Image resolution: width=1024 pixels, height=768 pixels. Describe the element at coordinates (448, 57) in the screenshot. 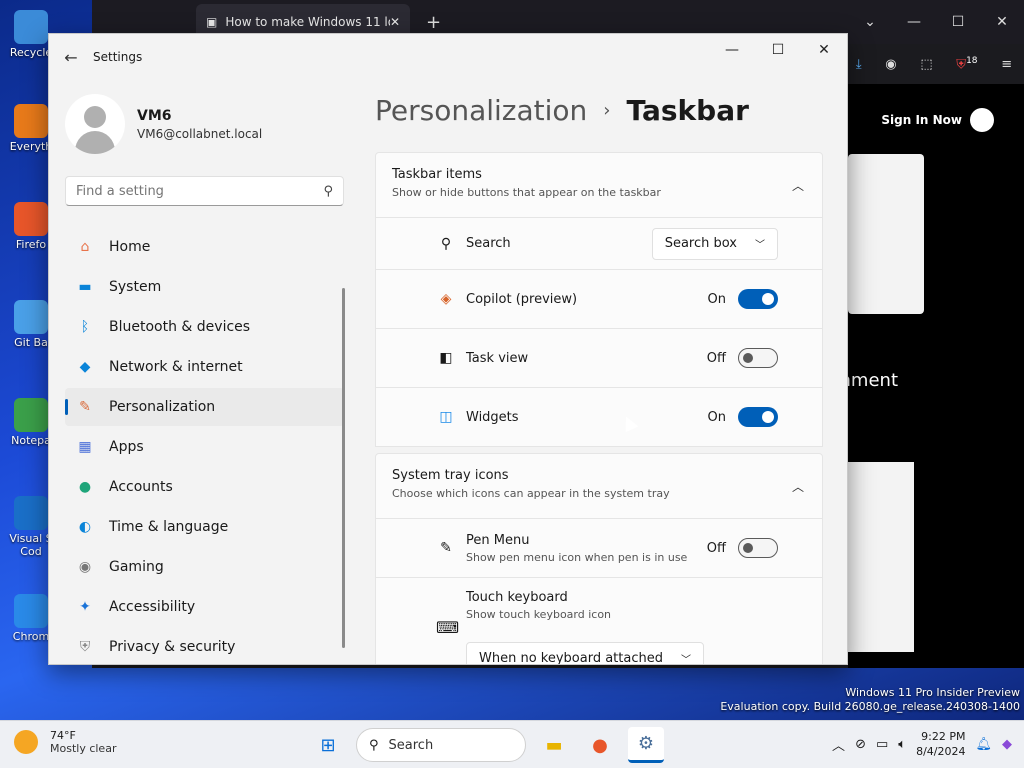

I see `title-bar: ← Settings — ☐ ✕` at that location.